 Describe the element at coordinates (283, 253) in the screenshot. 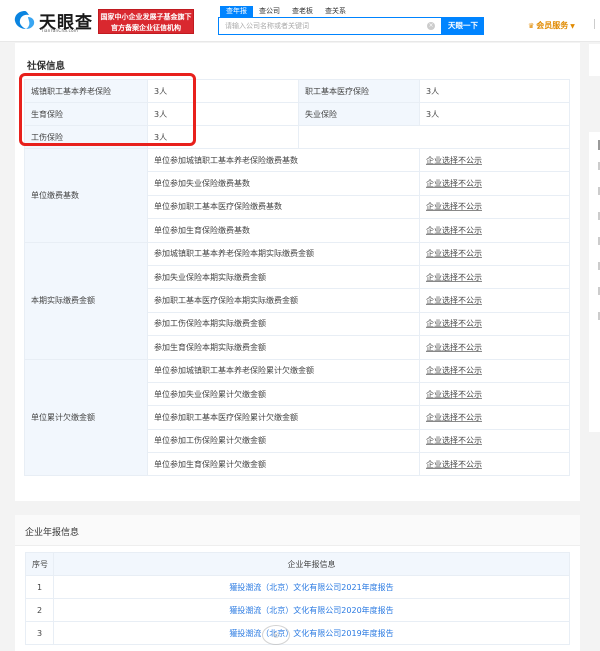

I see `item-label: 参加城镇职工基本养老保险本期实际缴费金额` at that location.